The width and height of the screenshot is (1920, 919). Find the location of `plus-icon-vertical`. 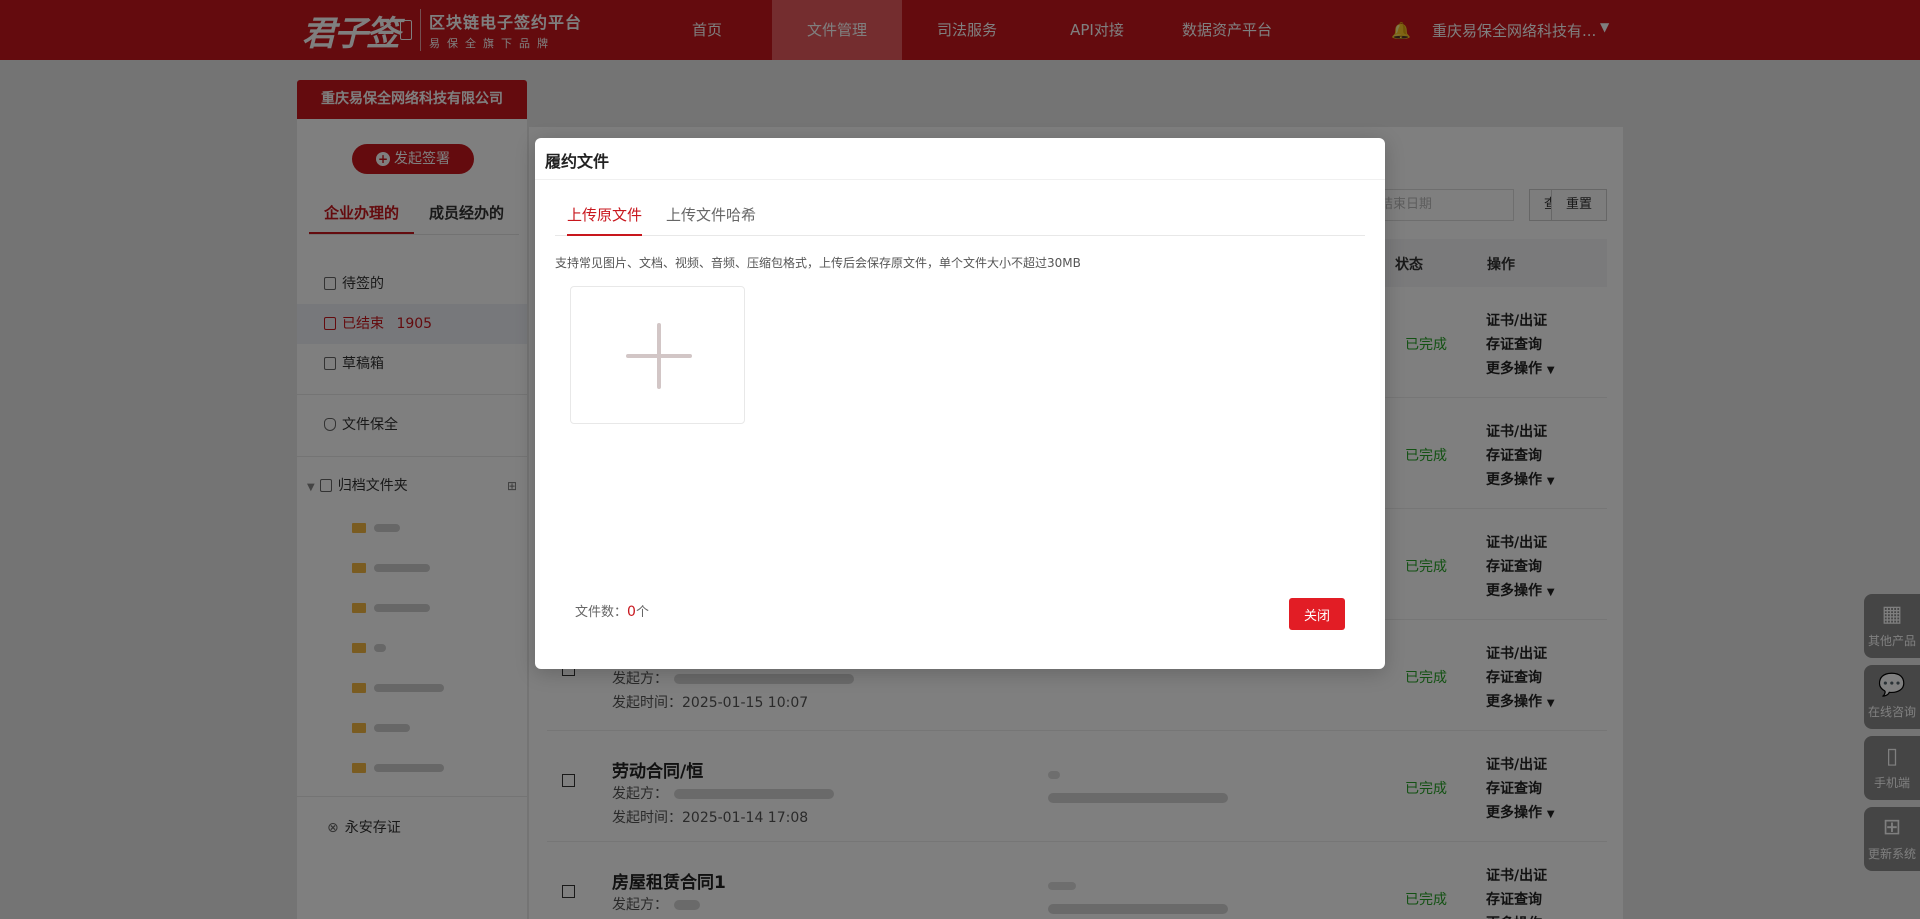

plus-icon-vertical is located at coordinates (659, 356).